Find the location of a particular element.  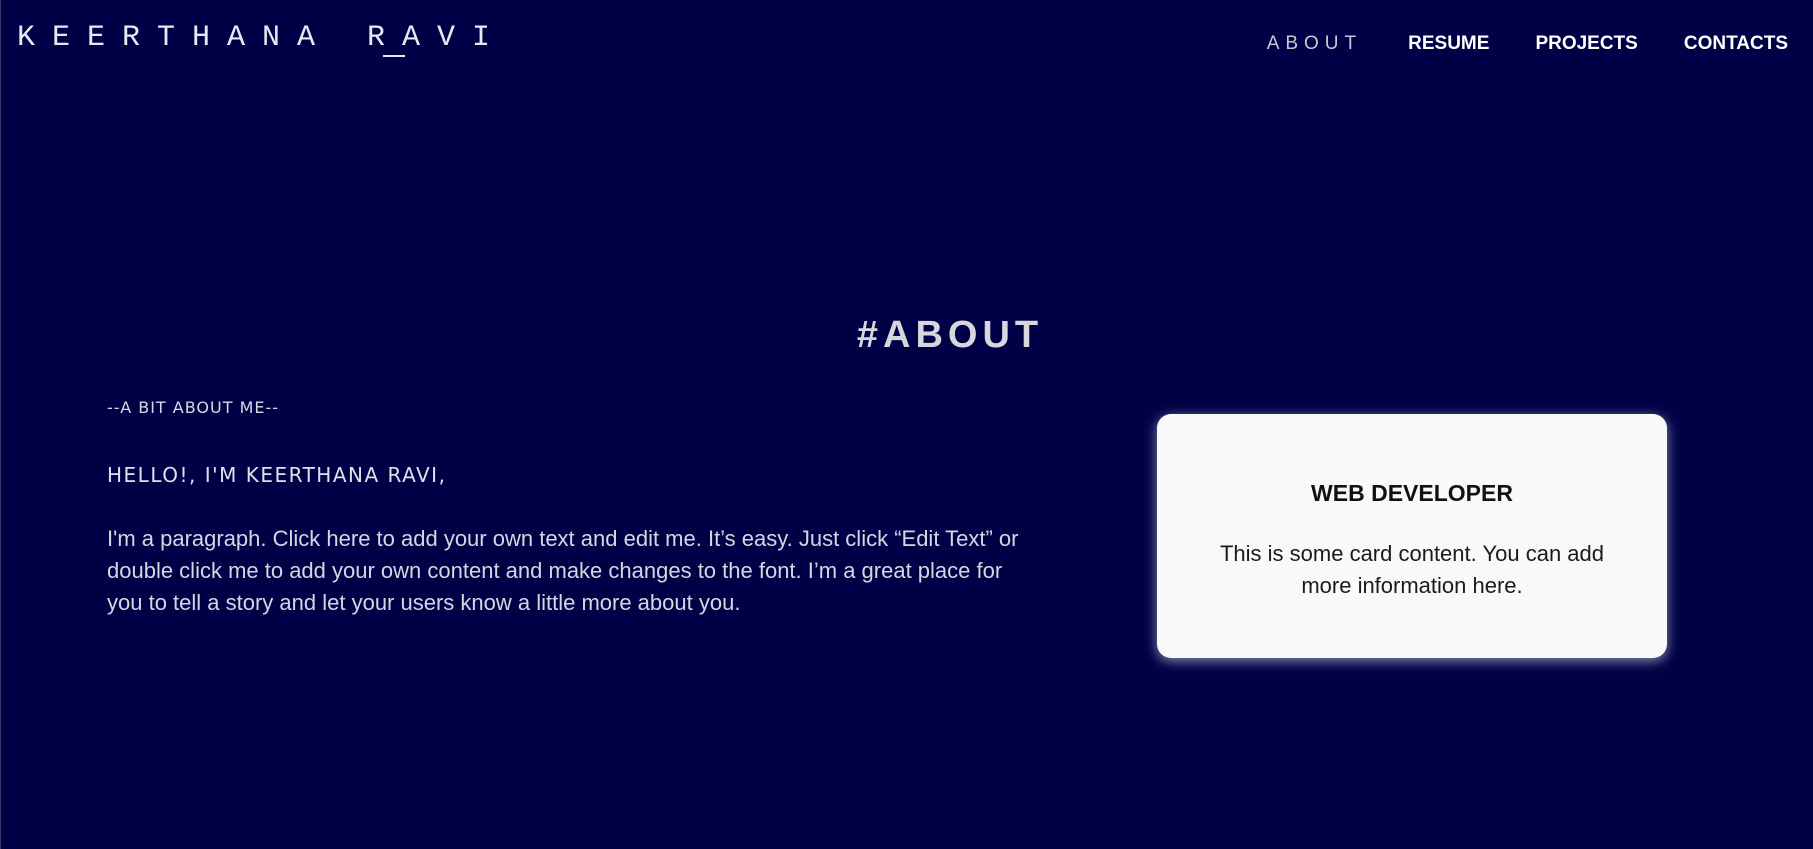

nav-projects: PROJECTS is located at coordinates (1586, 44).